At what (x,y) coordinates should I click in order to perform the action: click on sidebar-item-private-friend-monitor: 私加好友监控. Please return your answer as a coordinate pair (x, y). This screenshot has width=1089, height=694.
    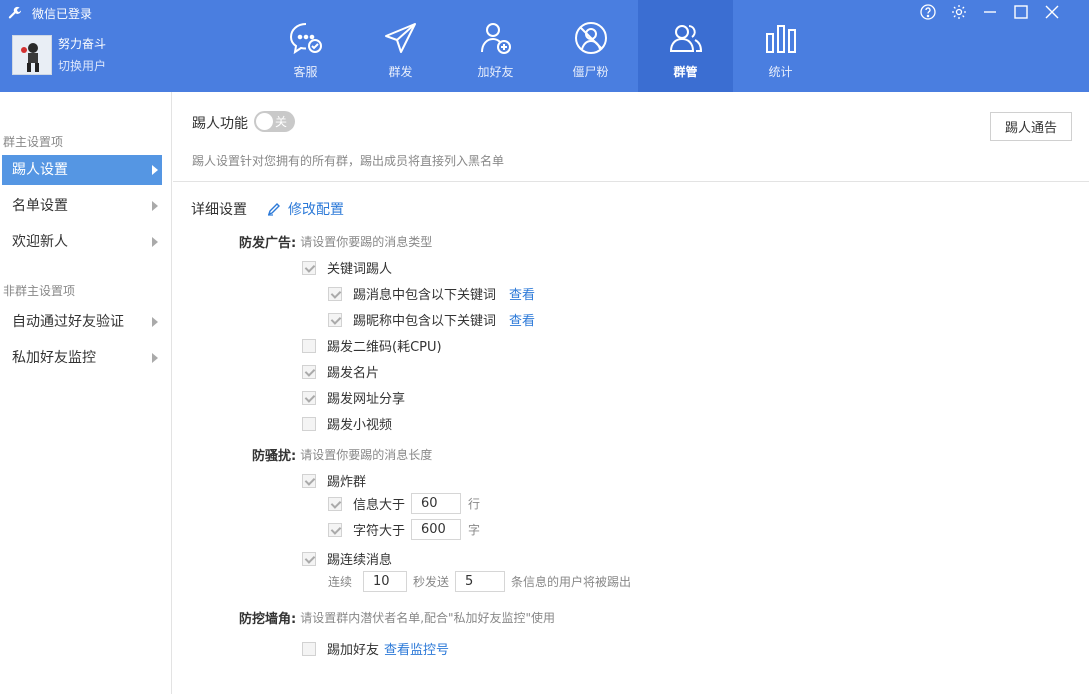
    Looking at the image, I should click on (82, 358).